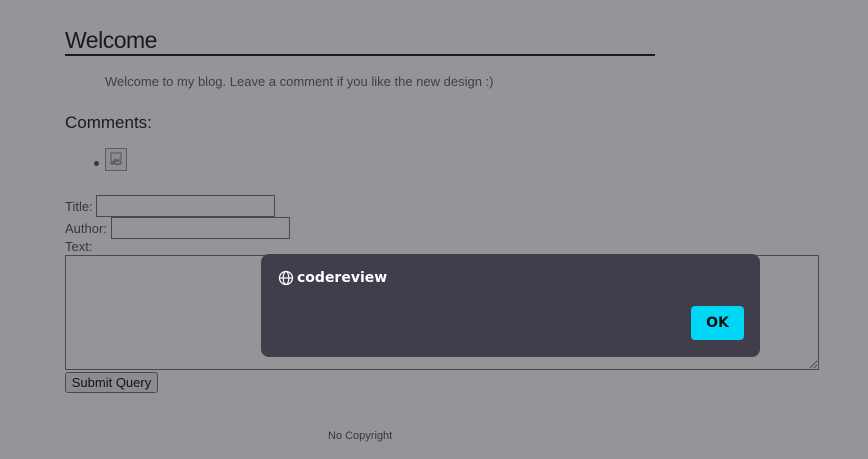 Image resolution: width=868 pixels, height=459 pixels. Describe the element at coordinates (342, 278) in the screenshot. I see `dialog-title: codereview` at that location.